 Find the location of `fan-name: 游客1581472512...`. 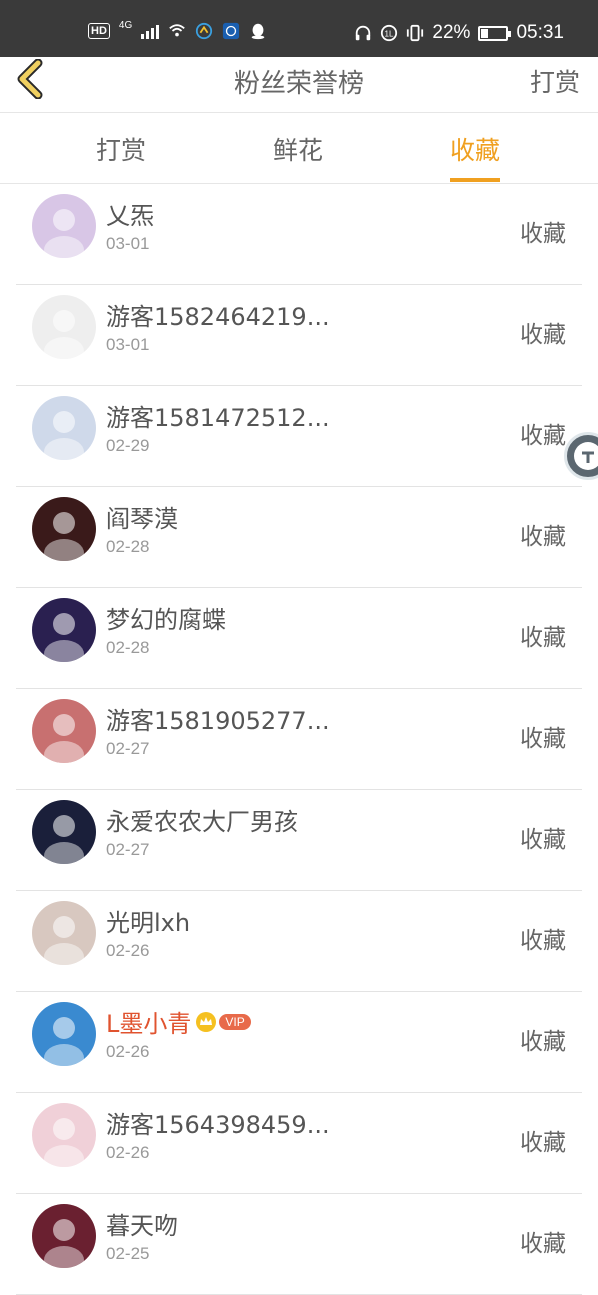

fan-name: 游客1581472512... is located at coordinates (218, 415).